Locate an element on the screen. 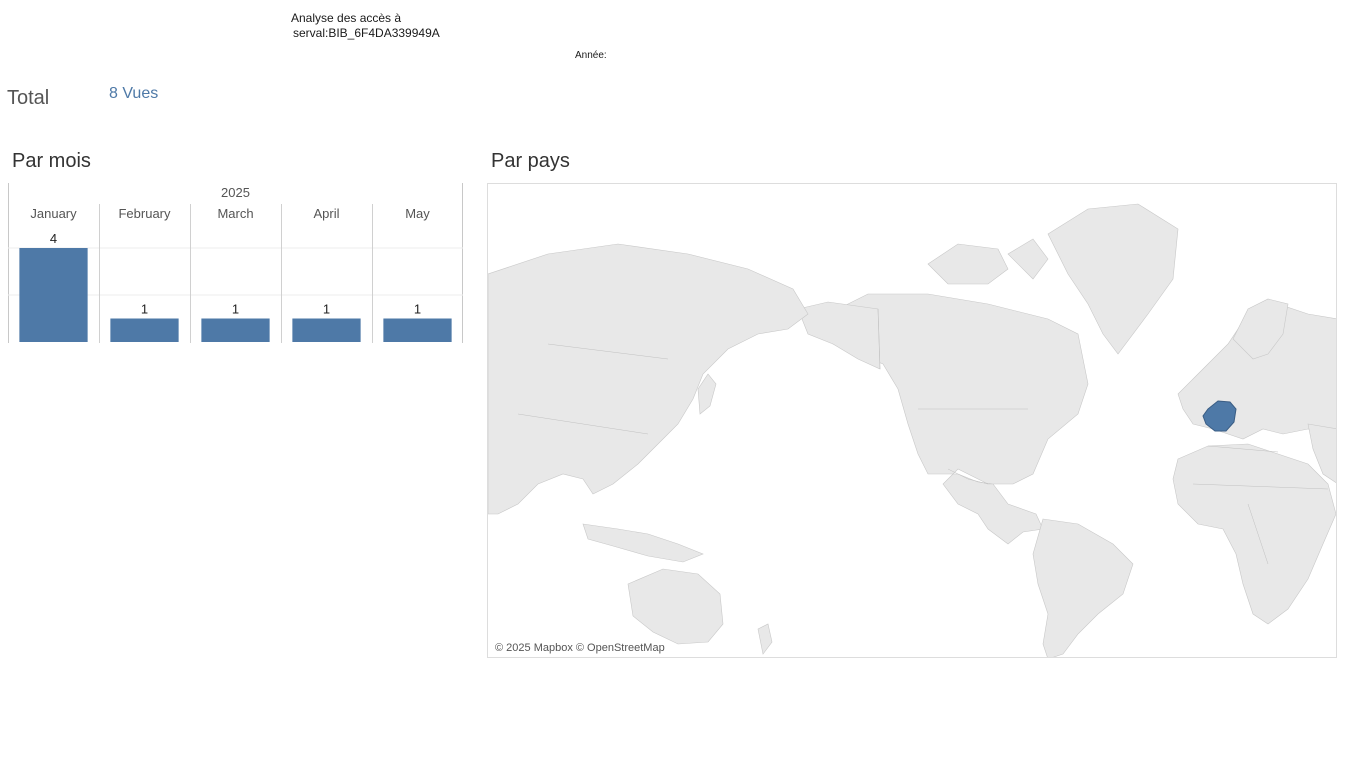  land-australia is located at coordinates (675, 606).